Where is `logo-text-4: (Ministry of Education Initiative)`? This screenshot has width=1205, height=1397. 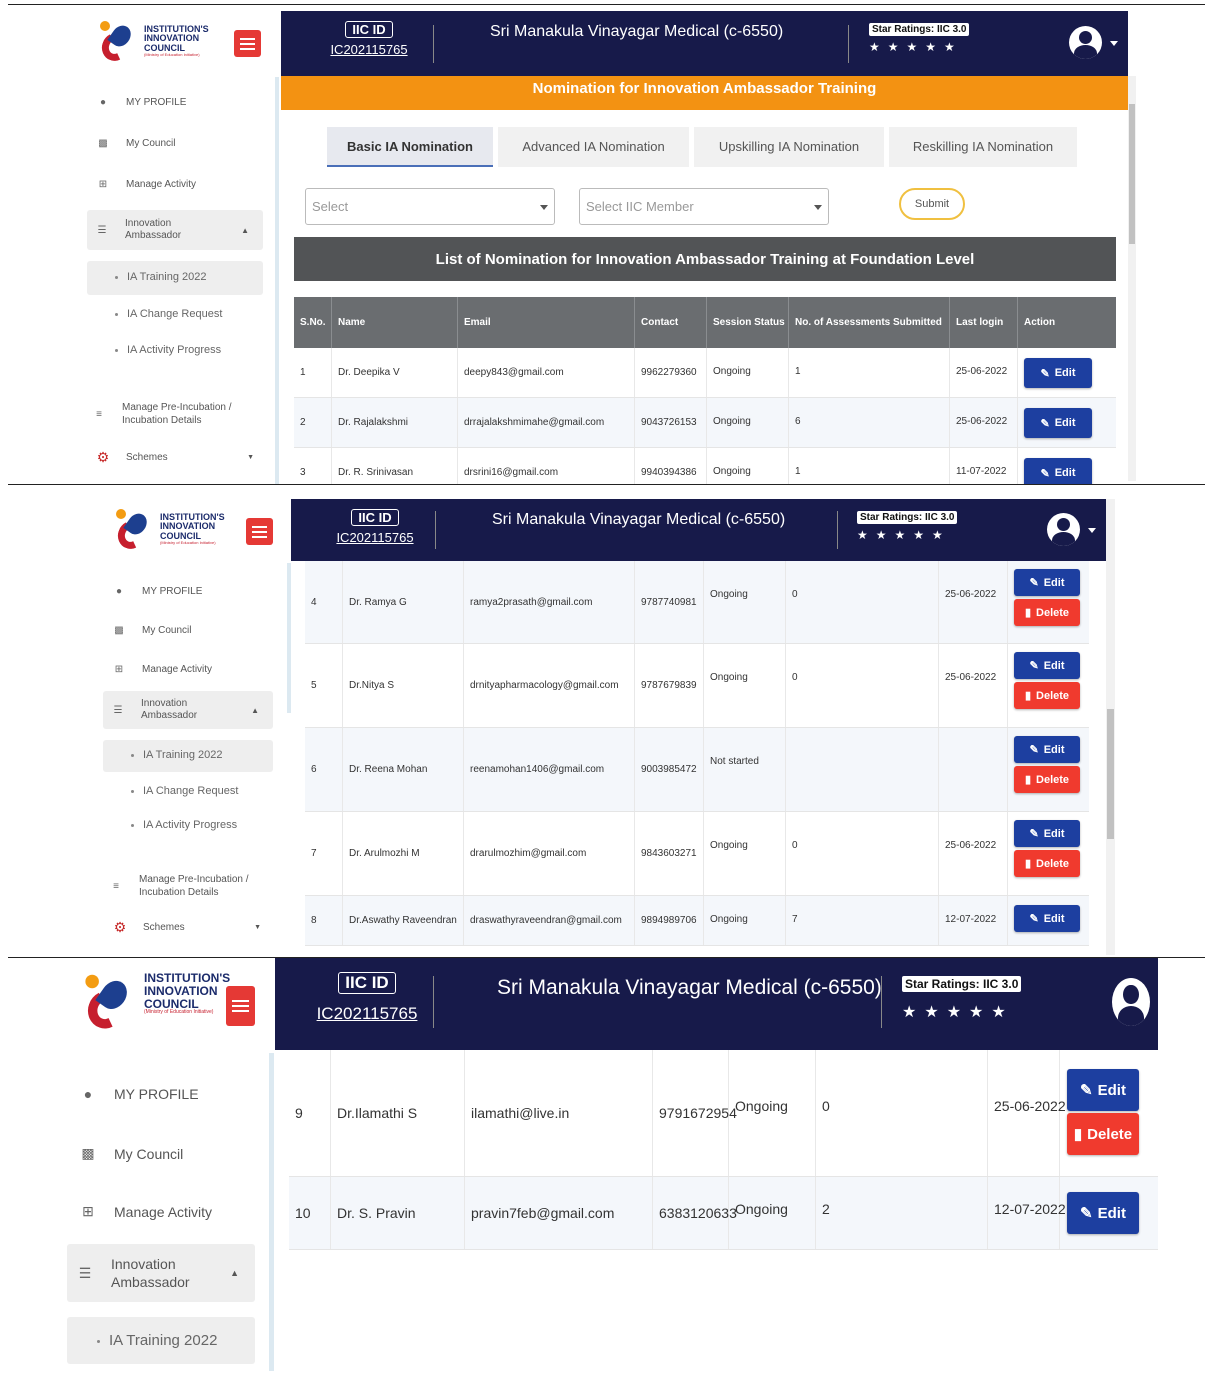 logo-text-4: (Ministry of Education Initiative) is located at coordinates (188, 543).